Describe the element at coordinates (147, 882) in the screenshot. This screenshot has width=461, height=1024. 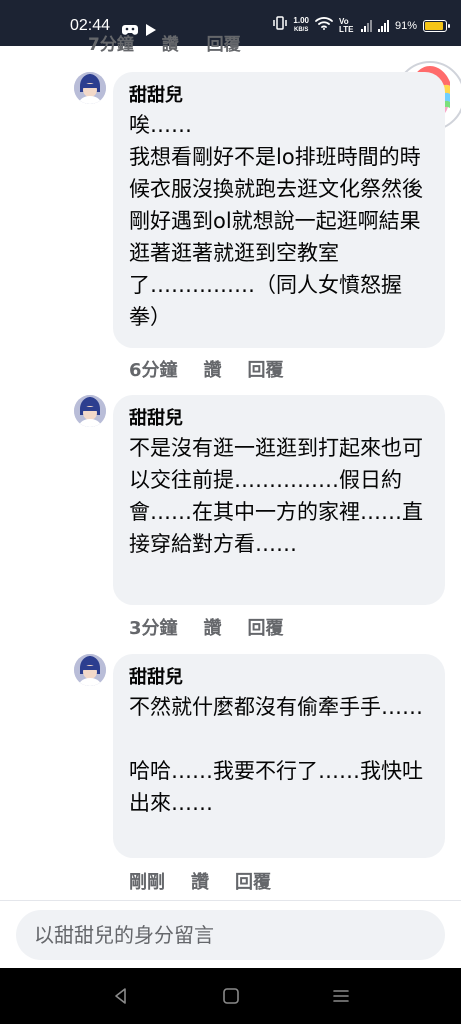
I see `comment-time: 剛剛` at that location.